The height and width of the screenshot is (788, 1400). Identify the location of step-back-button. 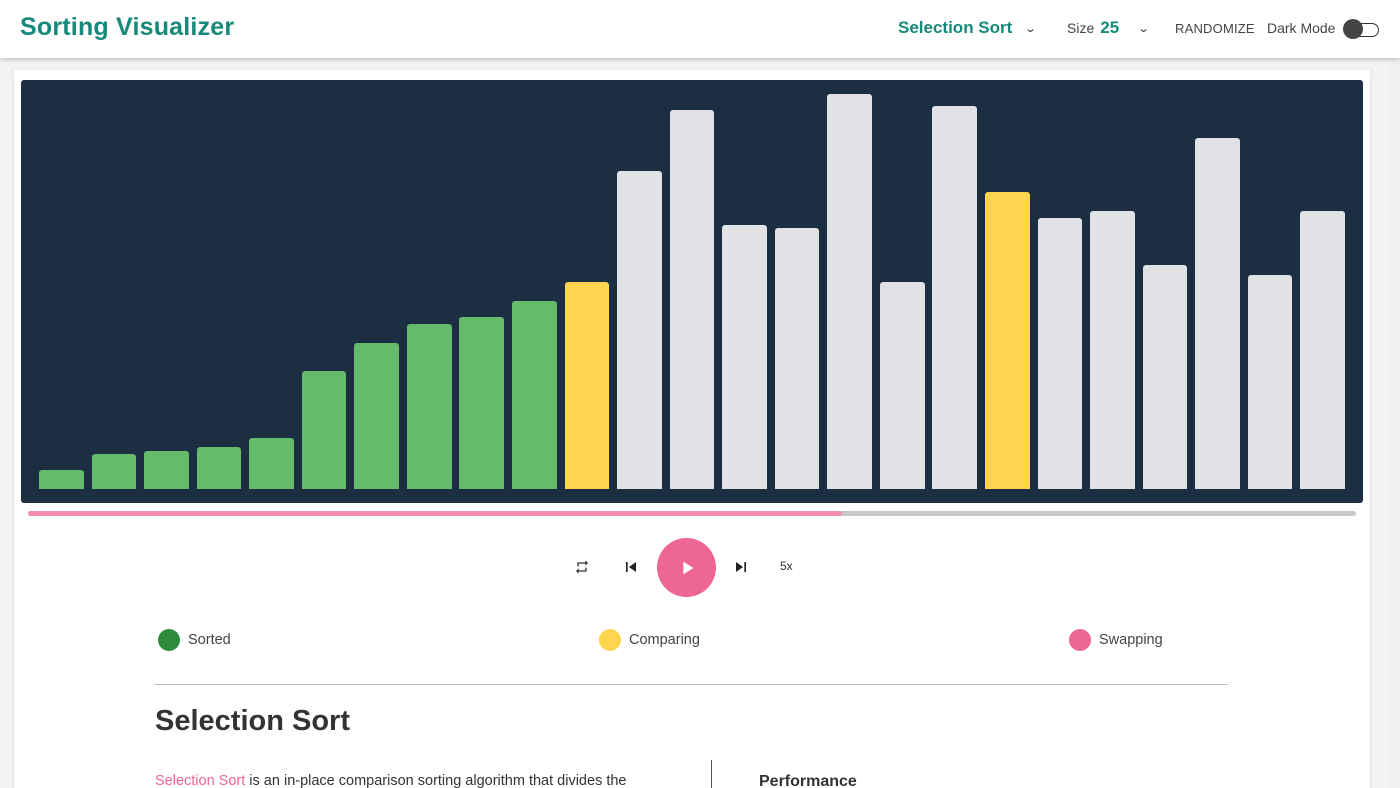
(631, 567).